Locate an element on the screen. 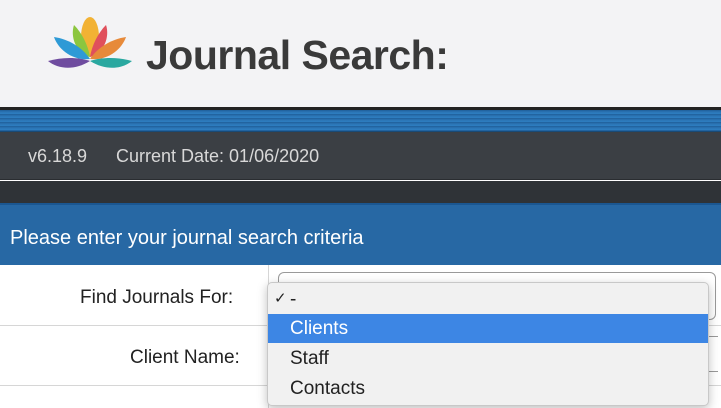  option-label: Staff is located at coordinates (309, 358).